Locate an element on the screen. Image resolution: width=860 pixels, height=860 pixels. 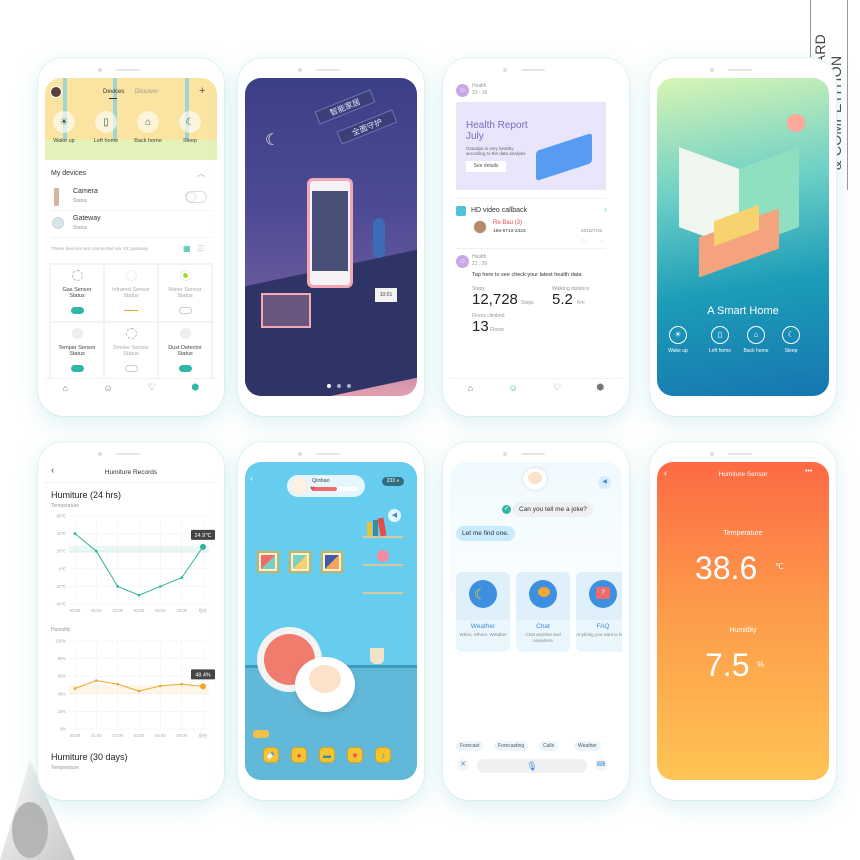
device-row-gateway: Gateway Status is located at coordinates (131, 224).